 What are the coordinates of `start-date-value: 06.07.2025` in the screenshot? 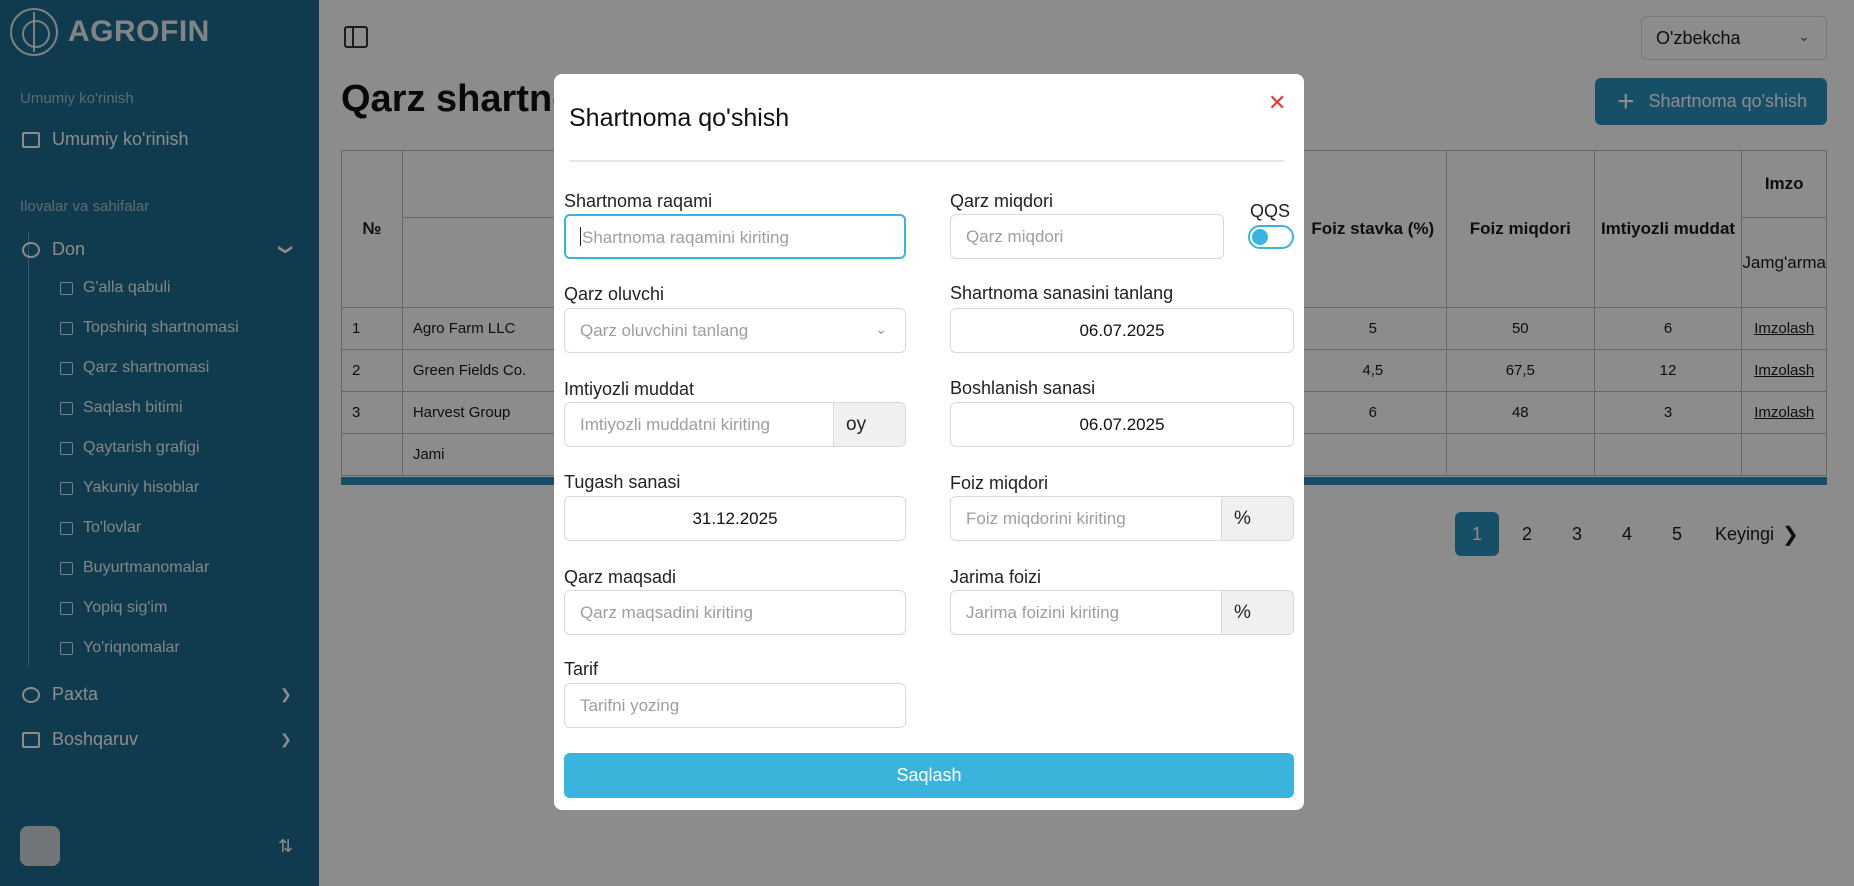 It's located at (1122, 424).